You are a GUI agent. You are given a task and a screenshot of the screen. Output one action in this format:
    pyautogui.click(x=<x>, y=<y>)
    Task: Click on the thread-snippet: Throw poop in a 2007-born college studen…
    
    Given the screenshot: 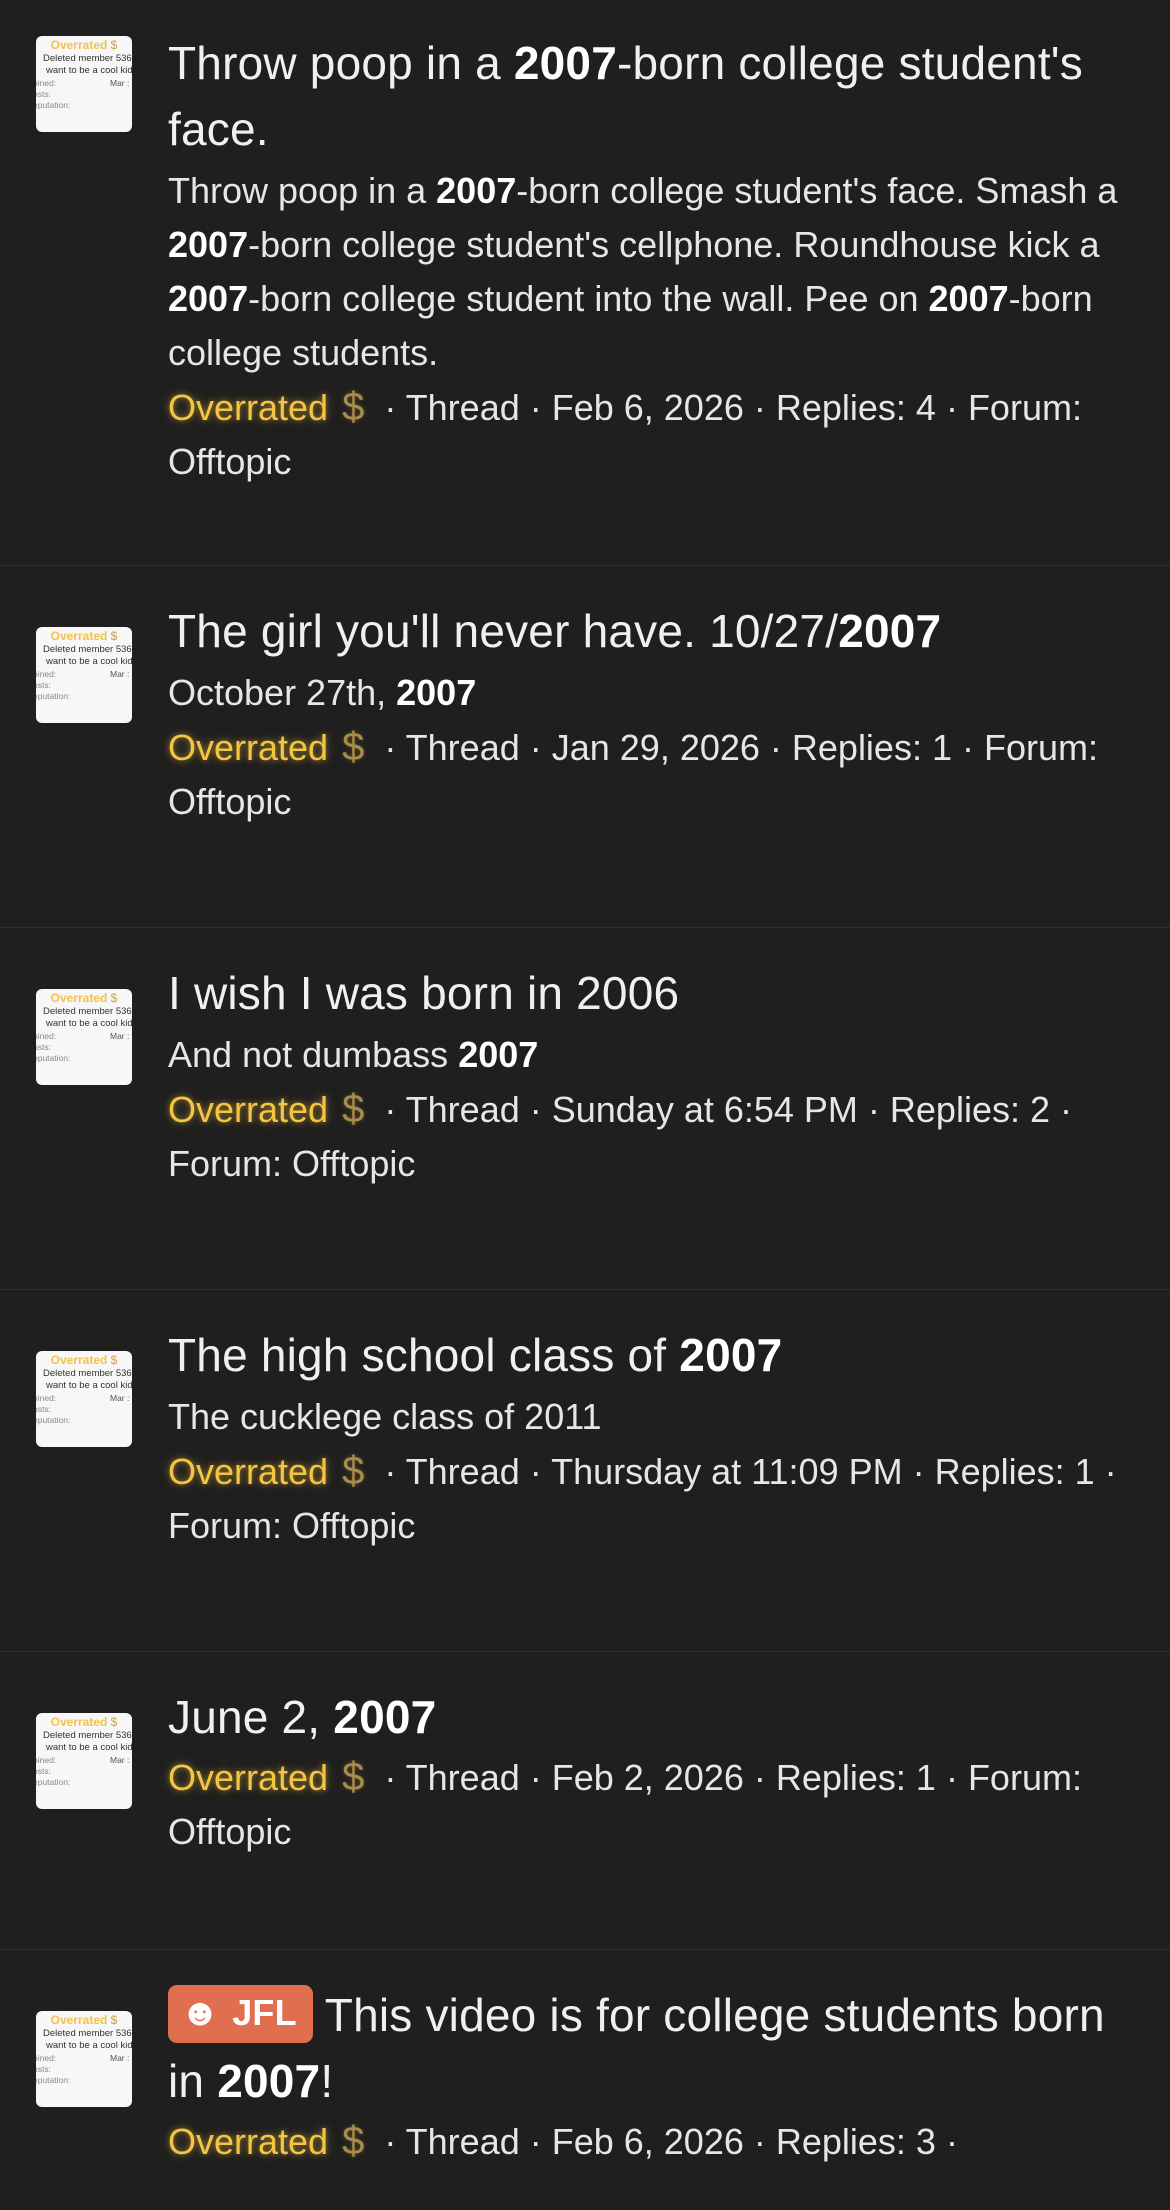 What is the action you would take?
    pyautogui.click(x=643, y=271)
    